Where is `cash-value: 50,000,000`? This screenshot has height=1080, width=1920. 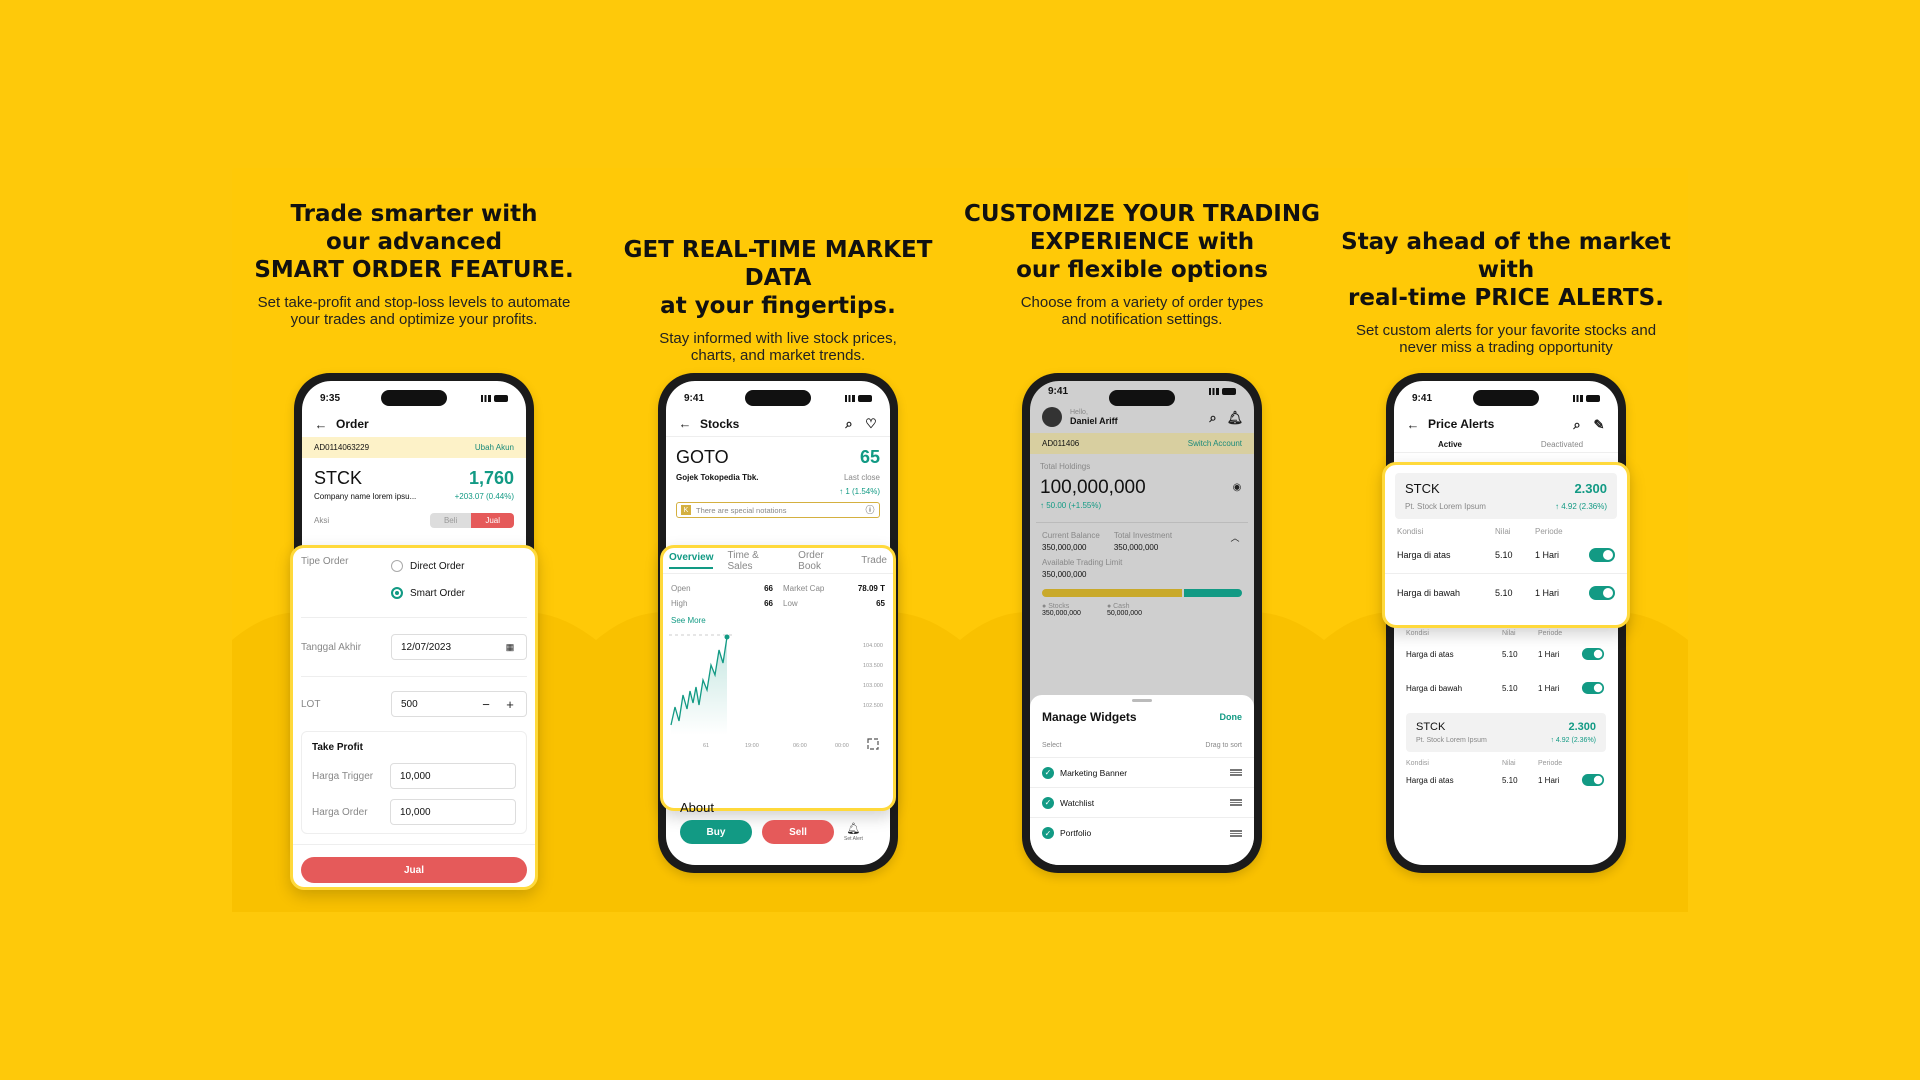
cash-value: 50,000,000 is located at coordinates (1124, 613).